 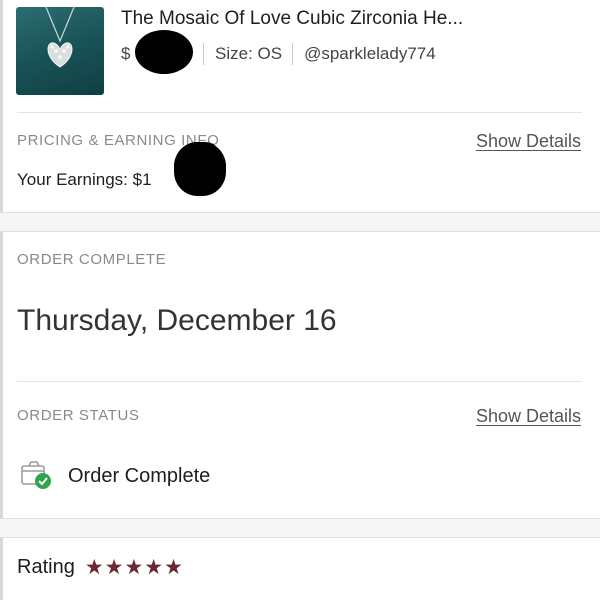 I want to click on heart-pendant-icon, so click(x=60, y=37).